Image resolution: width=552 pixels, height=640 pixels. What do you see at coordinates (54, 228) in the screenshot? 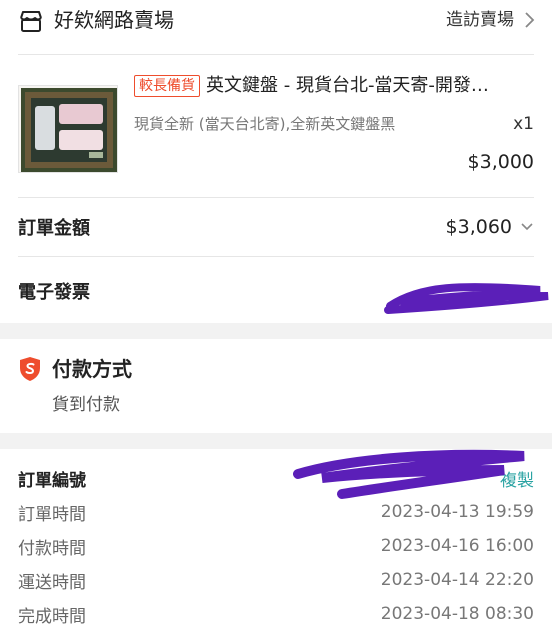
I see `order-total-label: 訂單金額` at bounding box center [54, 228].